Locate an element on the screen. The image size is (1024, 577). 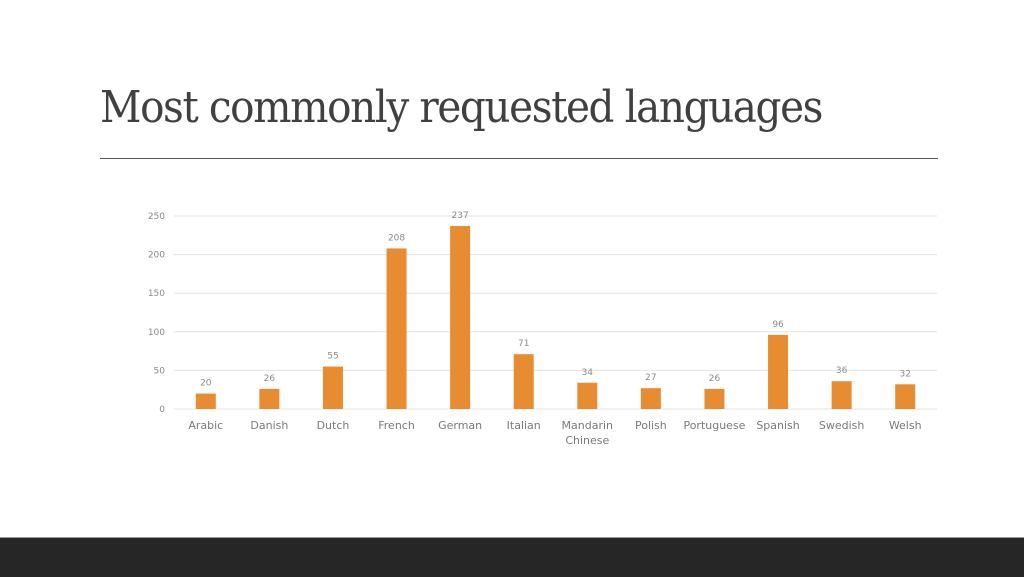
data-label: 55 is located at coordinates (332, 357).